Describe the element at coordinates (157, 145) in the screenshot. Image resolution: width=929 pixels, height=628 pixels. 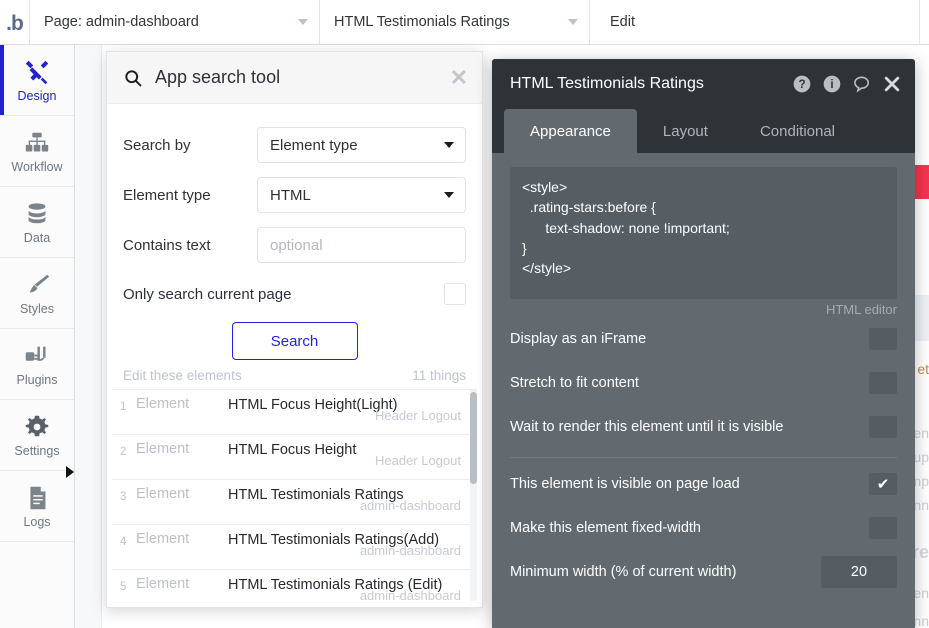
I see `search-by-label: Search by` at that location.